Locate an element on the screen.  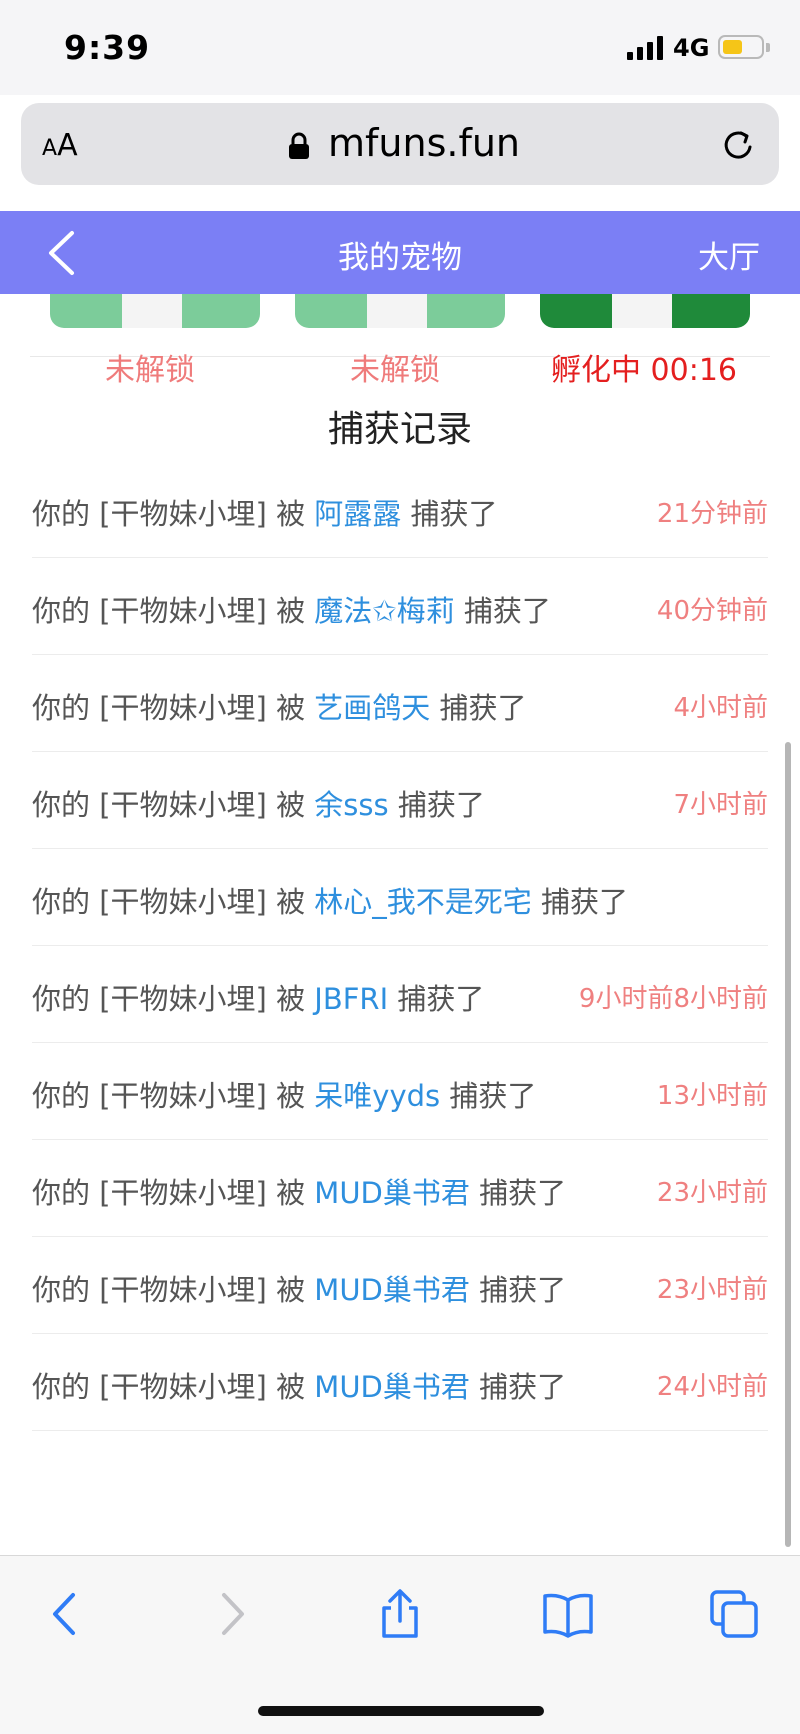
record-user-link: 呆唯yyds is located at coordinates (377, 1096).